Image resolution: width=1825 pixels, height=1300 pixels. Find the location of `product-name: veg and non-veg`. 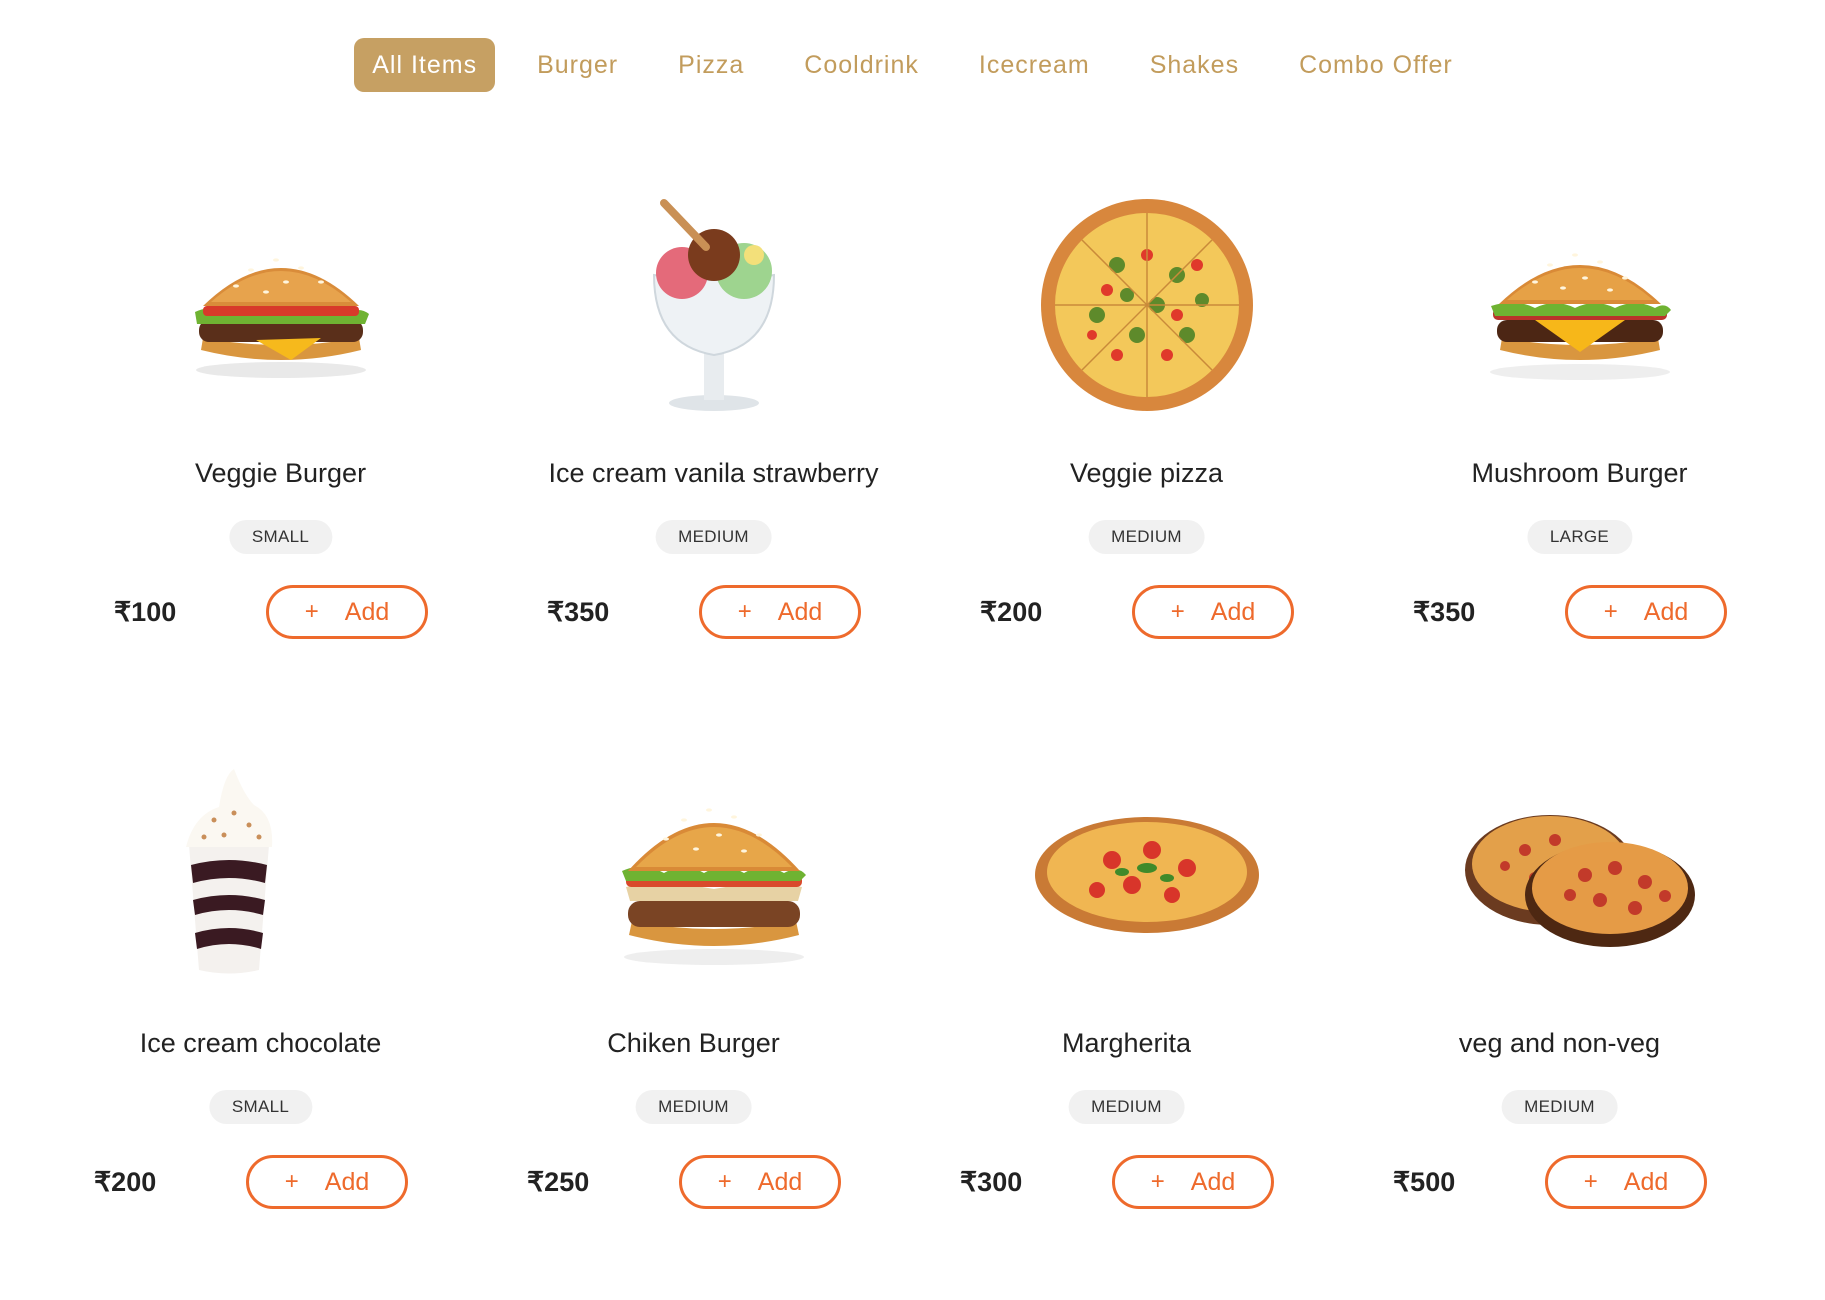

product-name: veg and non-veg is located at coordinates (1559, 1043).